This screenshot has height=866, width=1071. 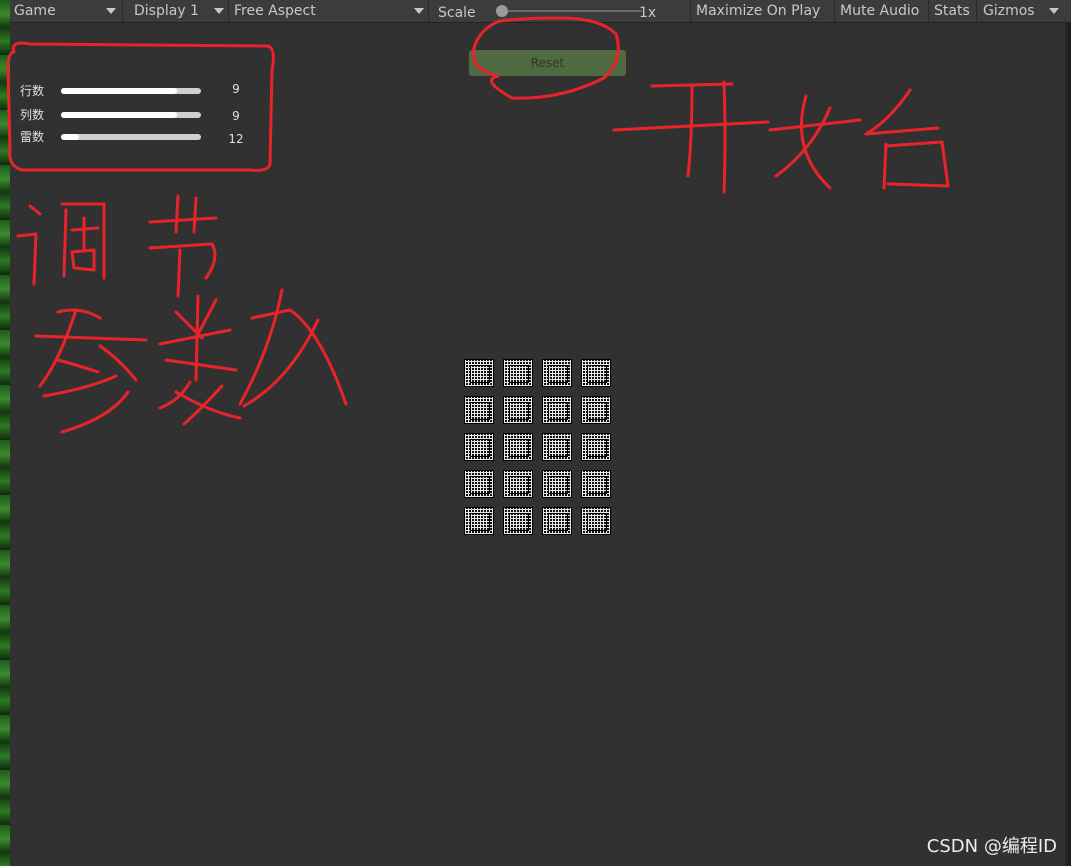 I want to click on display-label: Display 1, so click(x=166, y=11).